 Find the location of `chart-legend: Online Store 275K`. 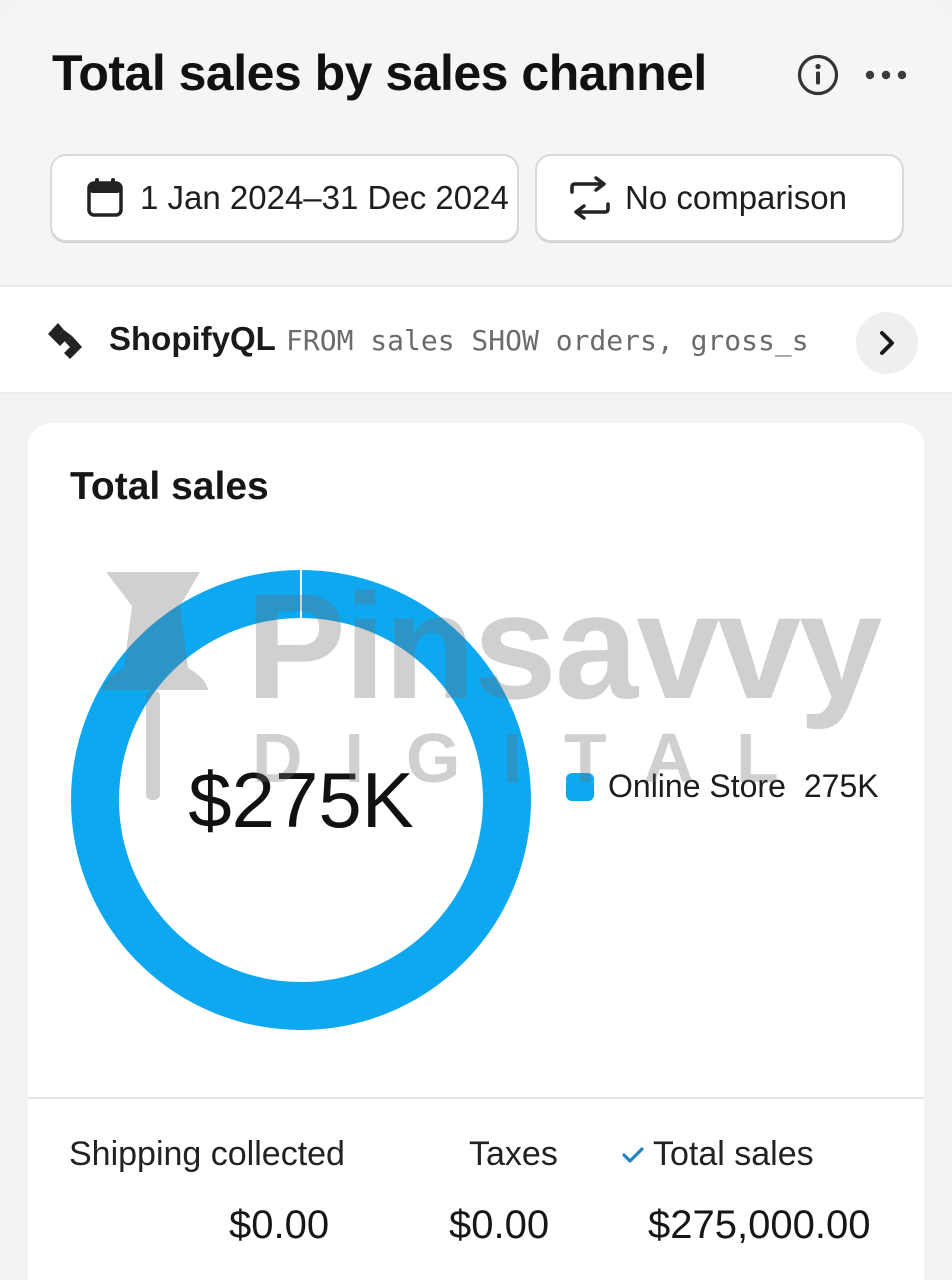

chart-legend: Online Store 275K is located at coordinates (722, 786).